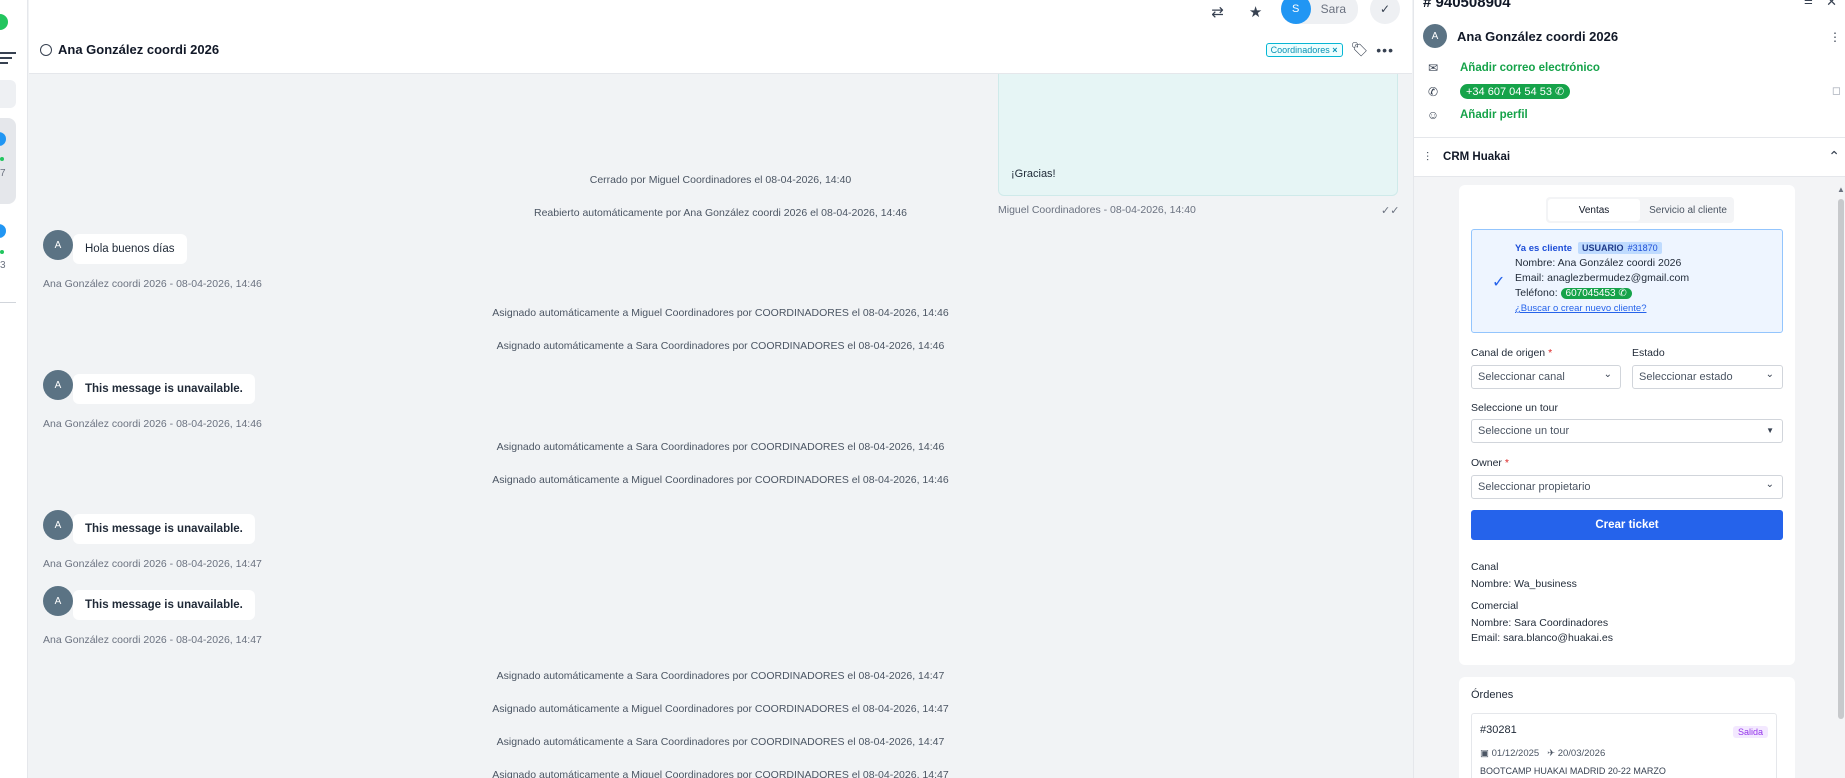 This screenshot has height=778, width=1845. What do you see at coordinates (1467, 5) in the screenshot?
I see `ticket-number: # 940508904` at bounding box center [1467, 5].